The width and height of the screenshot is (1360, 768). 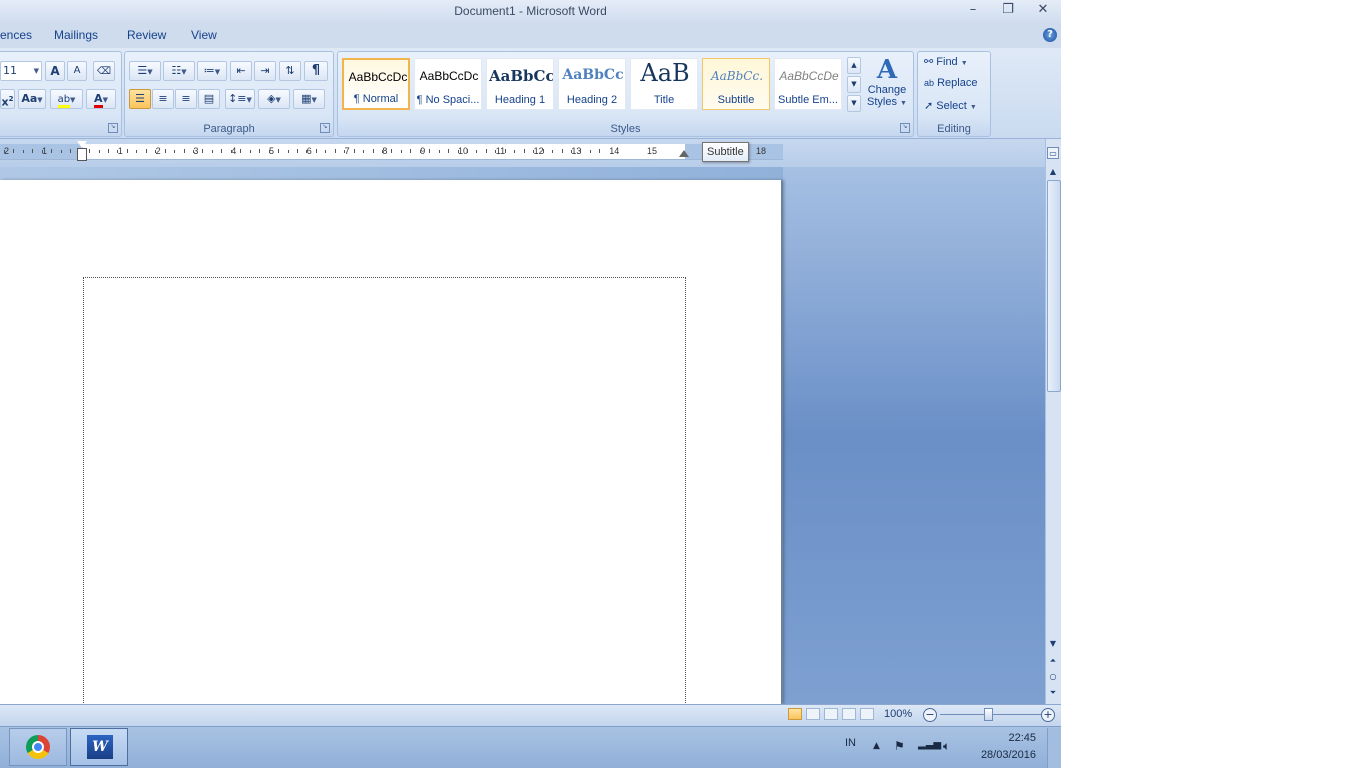 What do you see at coordinates (899, 746) in the screenshot?
I see `action-center-flag-icon: ⚑` at bounding box center [899, 746].